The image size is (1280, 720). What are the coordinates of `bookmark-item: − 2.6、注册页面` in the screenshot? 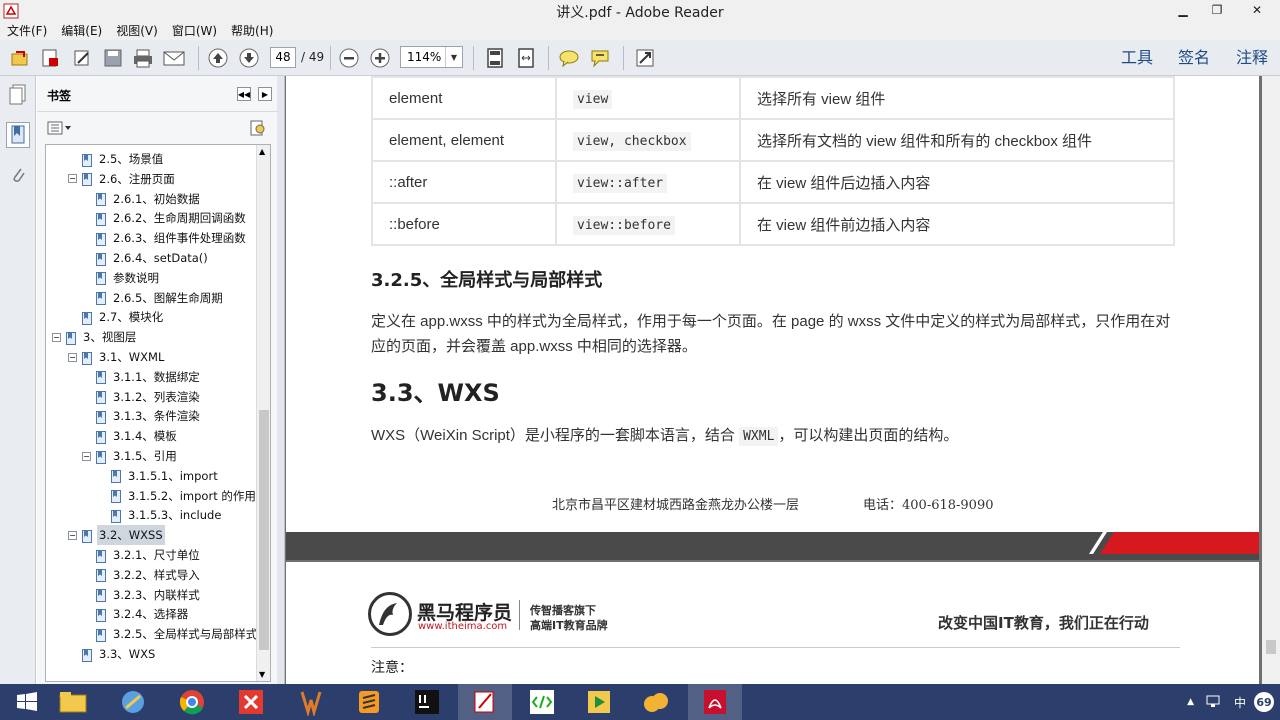 It's located at (122, 179).